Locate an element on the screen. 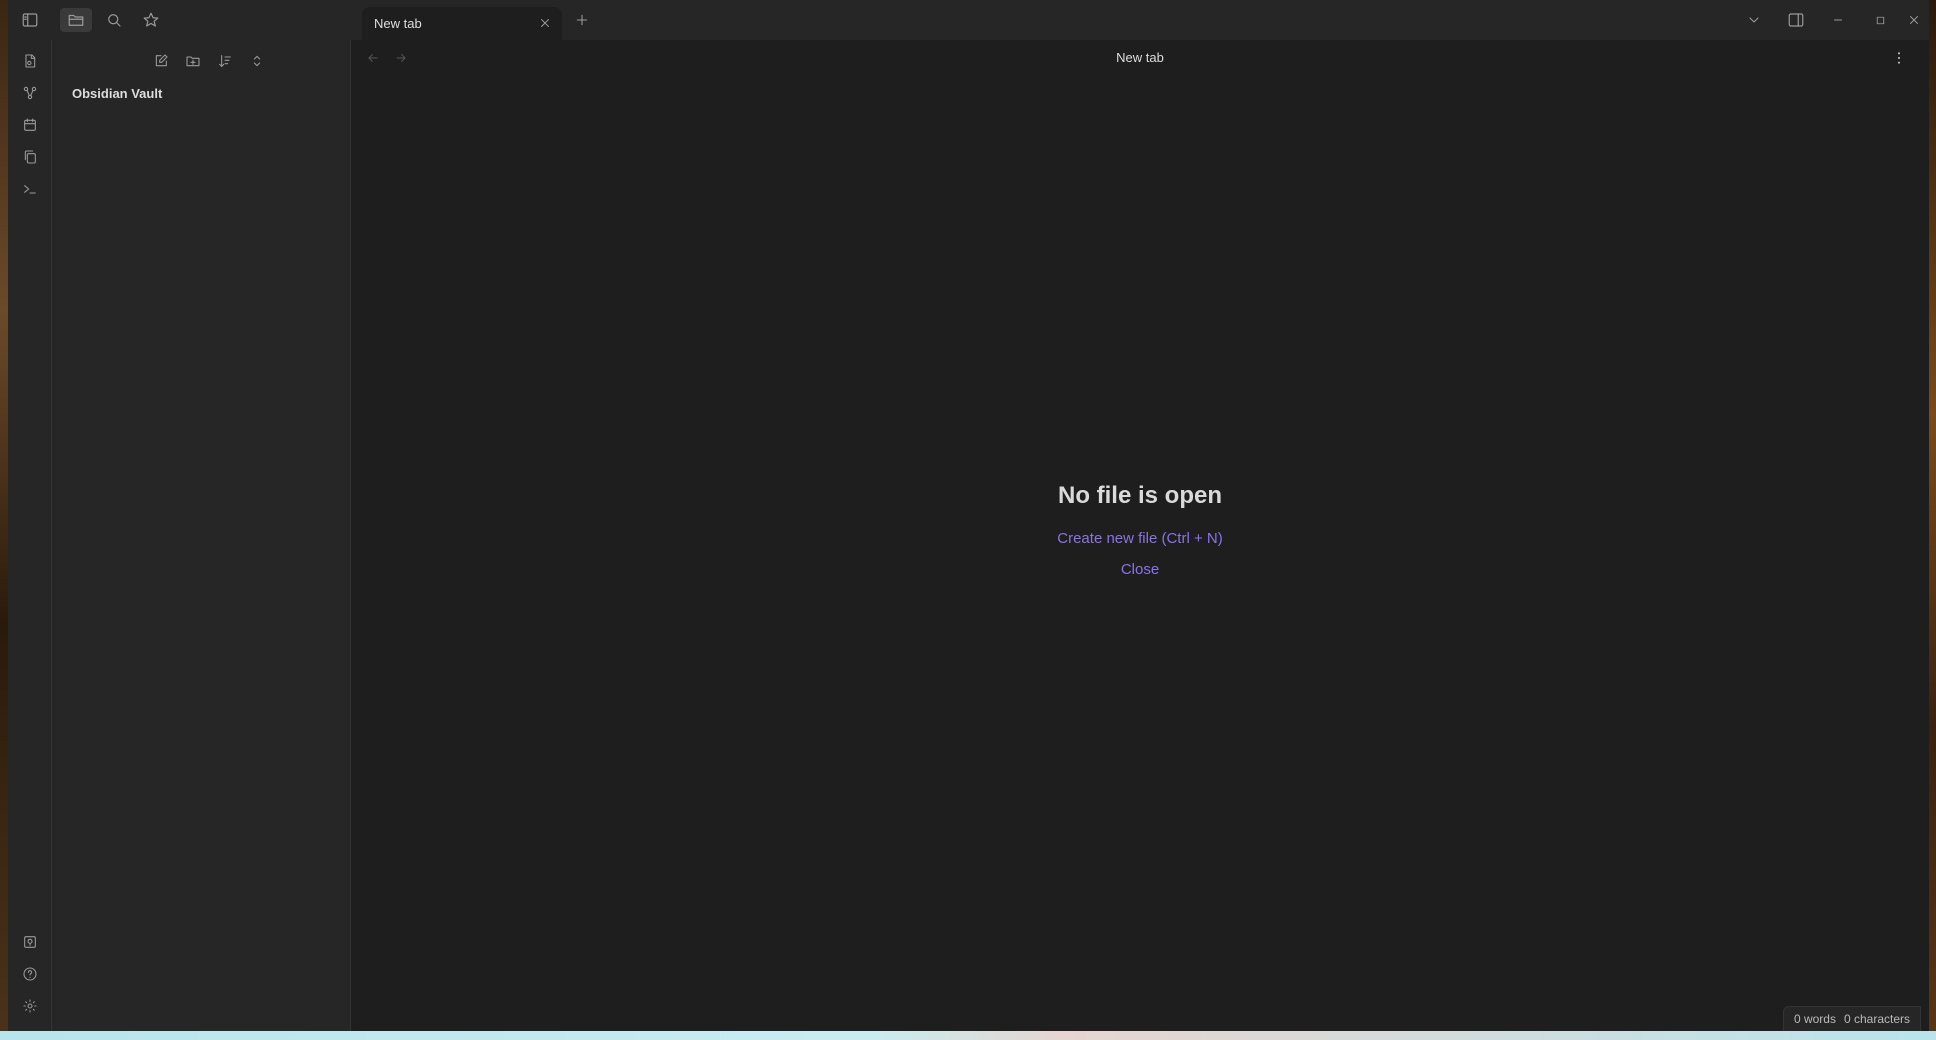  status-bar: 0 words 0 characters is located at coordinates (1851, 1018).